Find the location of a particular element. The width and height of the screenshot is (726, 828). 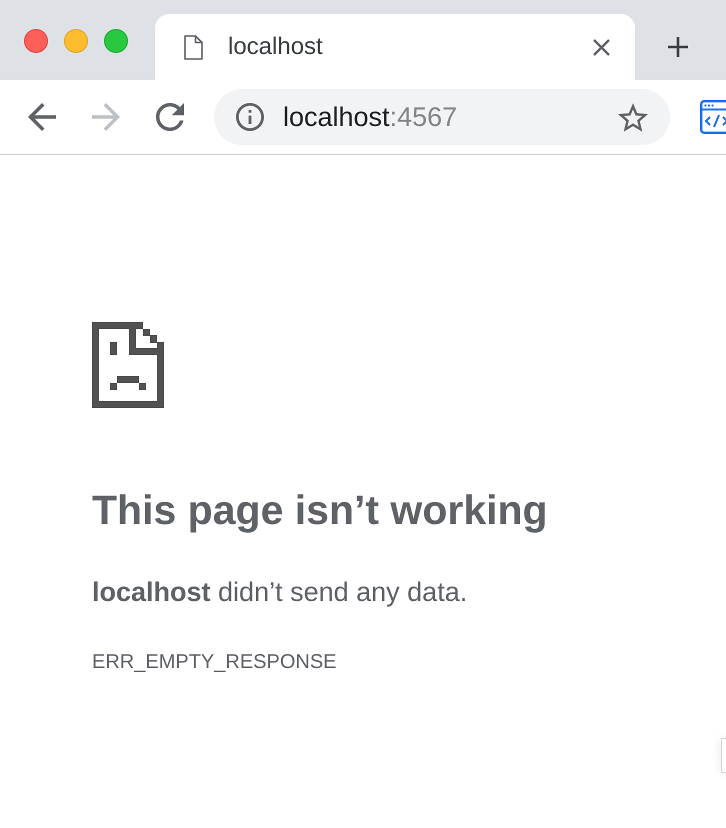

info-icon is located at coordinates (250, 117).